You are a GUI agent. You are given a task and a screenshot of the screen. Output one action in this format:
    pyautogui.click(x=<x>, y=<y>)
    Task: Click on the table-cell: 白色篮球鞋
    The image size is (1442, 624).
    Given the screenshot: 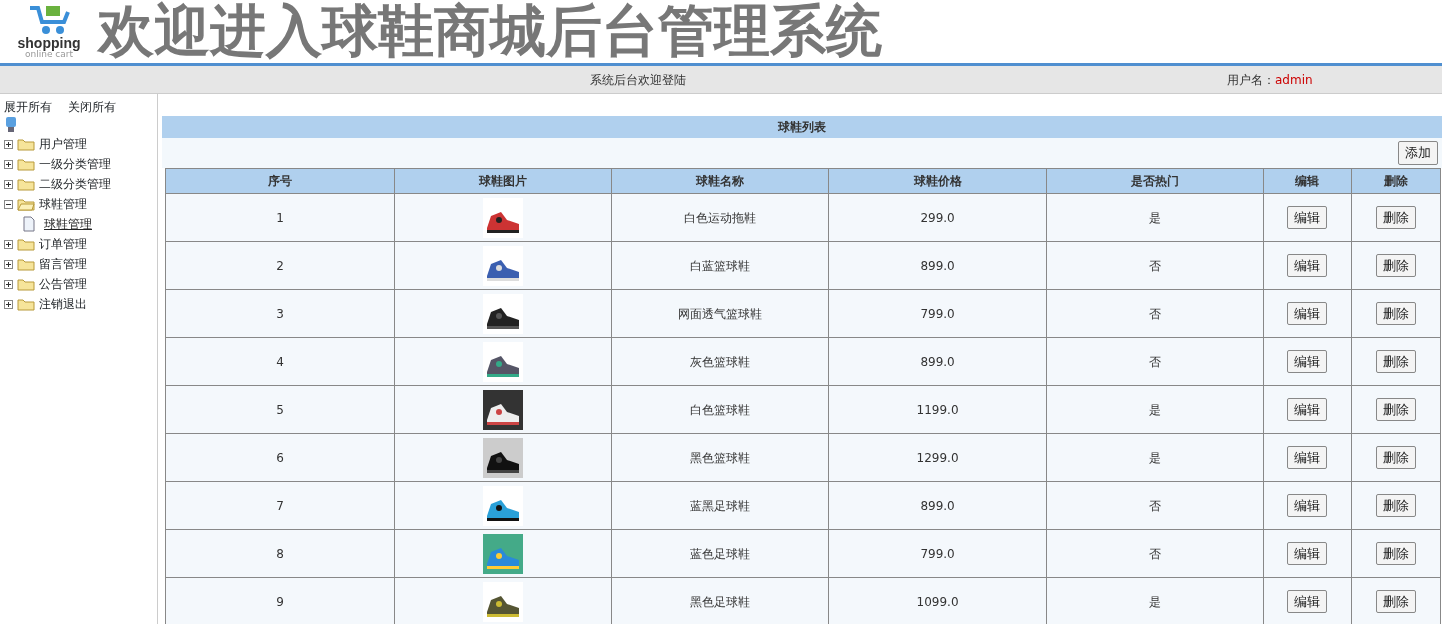 What is the action you would take?
    pyautogui.click(x=720, y=409)
    